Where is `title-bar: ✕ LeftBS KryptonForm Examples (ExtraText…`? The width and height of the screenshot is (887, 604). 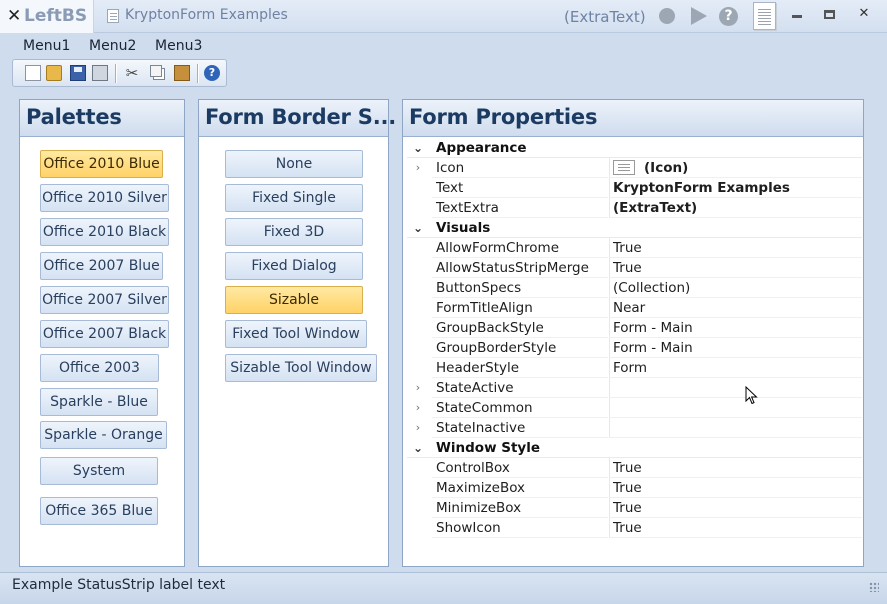
title-bar: ✕ LeftBS KryptonForm Examples (ExtraText… is located at coordinates (443, 16).